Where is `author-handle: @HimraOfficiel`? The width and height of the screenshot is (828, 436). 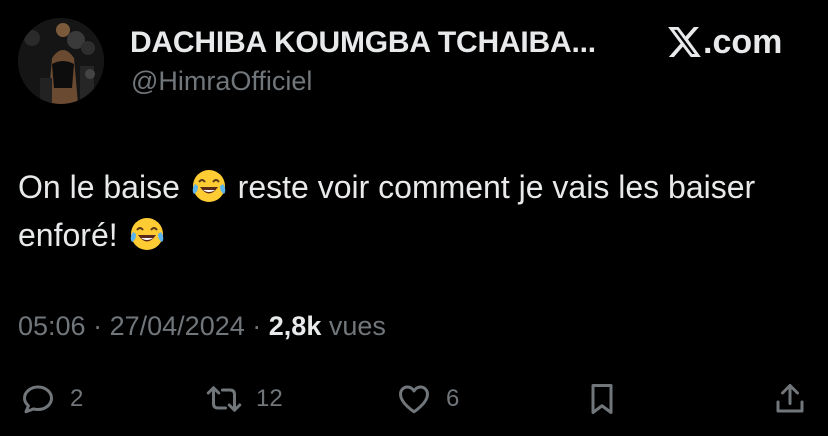 author-handle: @HimraOfficiel is located at coordinates (221, 81).